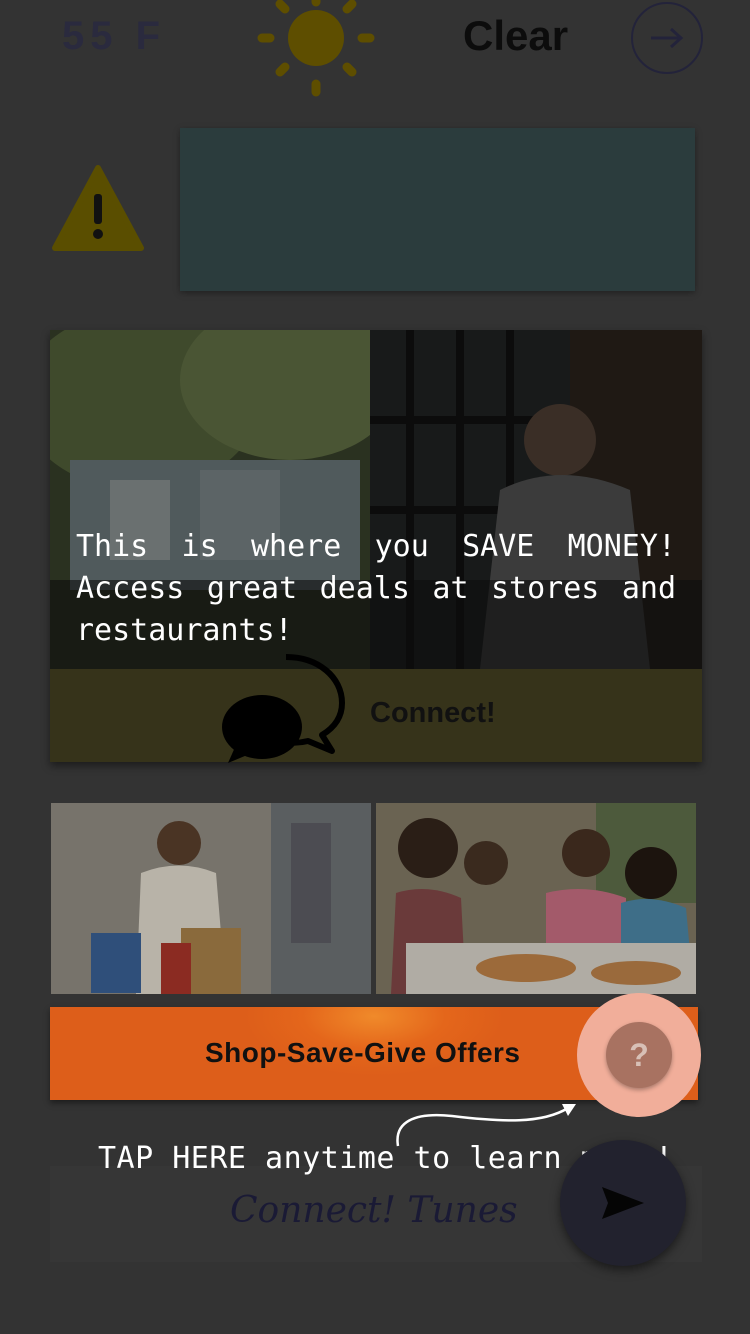 The height and width of the screenshot is (1334, 750). What do you see at coordinates (516, 35) in the screenshot?
I see `weather-condition: Clear` at bounding box center [516, 35].